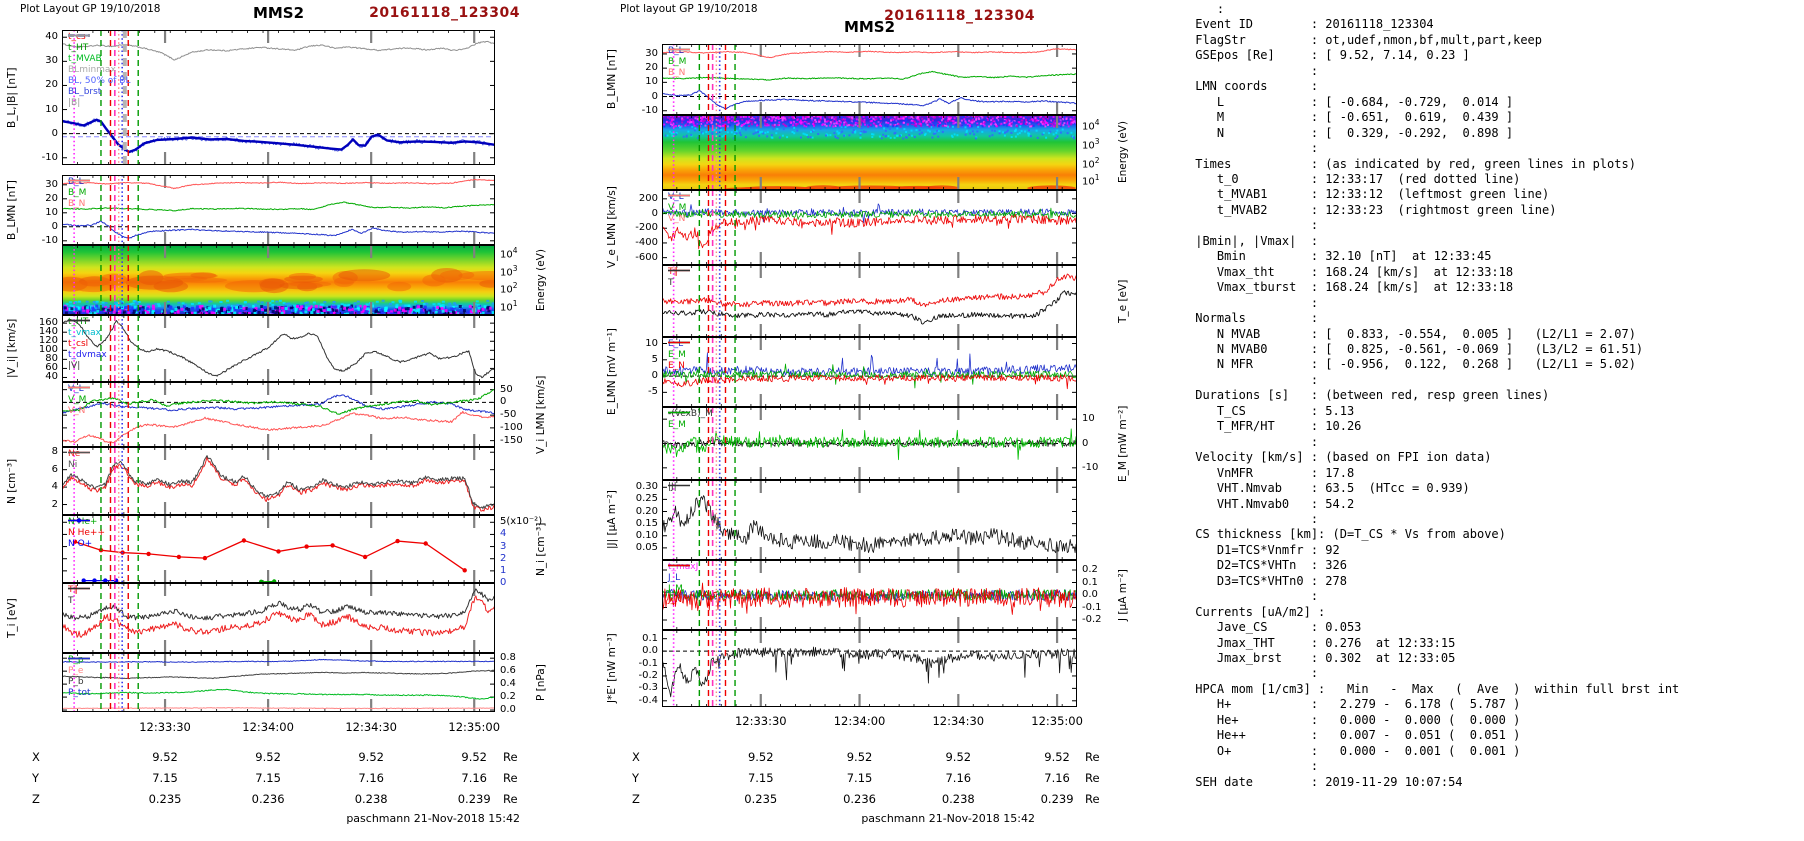 The width and height of the screenshot is (1804, 841). What do you see at coordinates (165, 799) in the screenshot?
I see `ephemeris-value: 0.235` at bounding box center [165, 799].